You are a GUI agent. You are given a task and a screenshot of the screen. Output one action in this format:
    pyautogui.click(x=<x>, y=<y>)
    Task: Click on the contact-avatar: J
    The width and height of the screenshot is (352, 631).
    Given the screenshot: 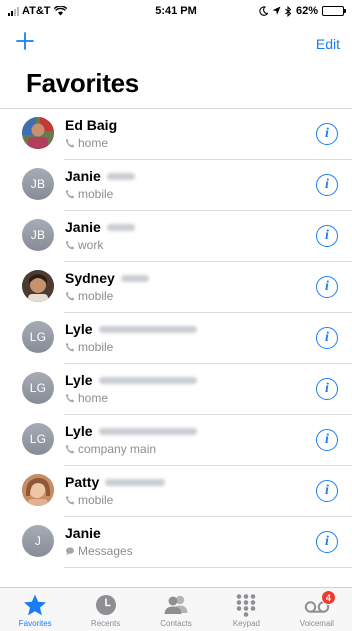 What is the action you would take?
    pyautogui.click(x=38, y=541)
    